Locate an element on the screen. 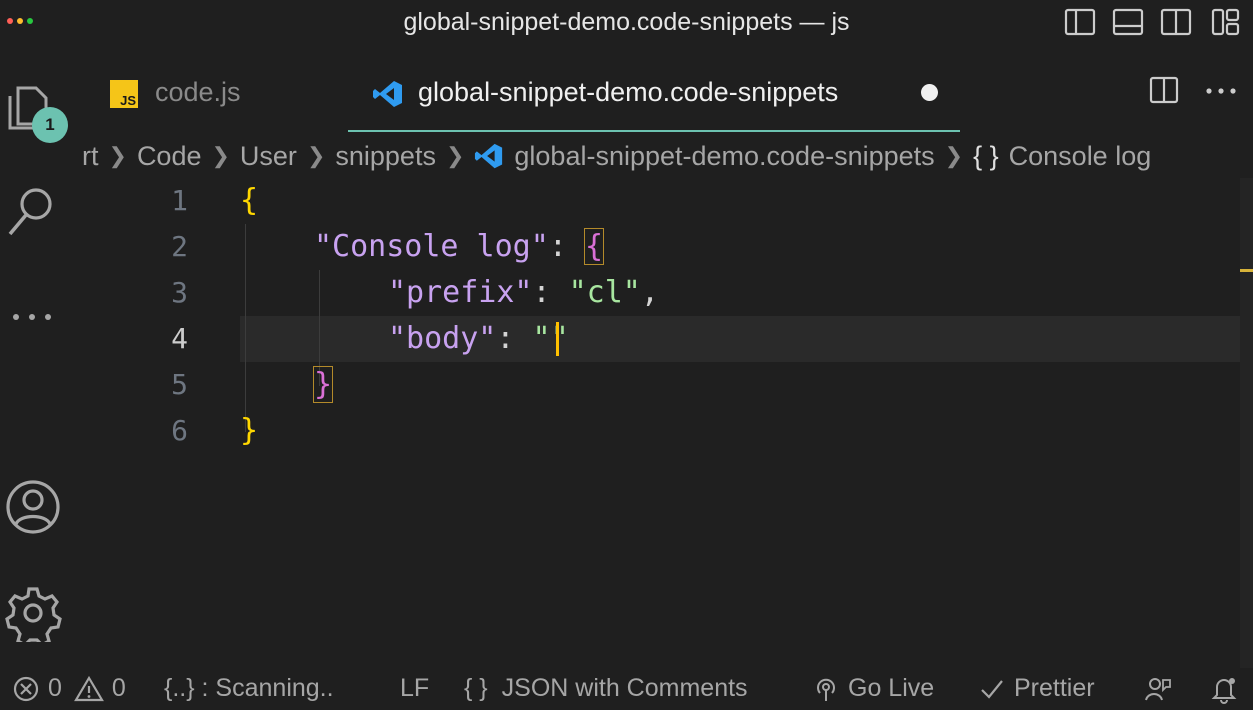  notifications-bell-icon is located at coordinates (1224, 689).